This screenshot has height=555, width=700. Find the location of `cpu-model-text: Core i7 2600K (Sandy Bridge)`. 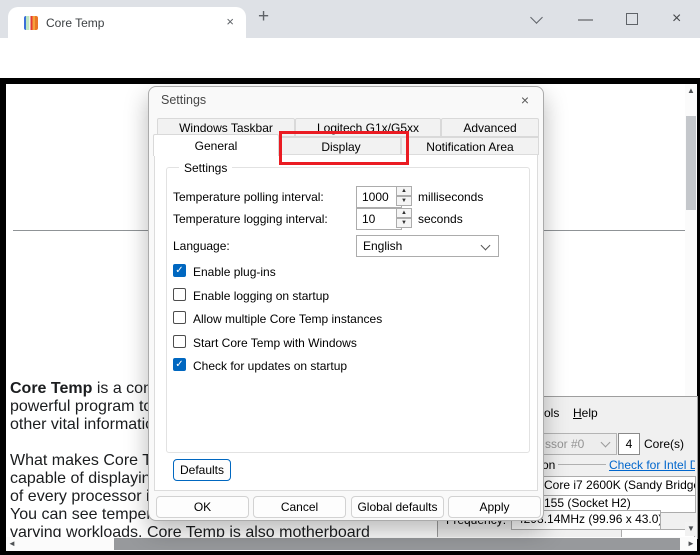

cpu-model-text: Core i7 2600K (Sandy Bridge) is located at coordinates (620, 485).